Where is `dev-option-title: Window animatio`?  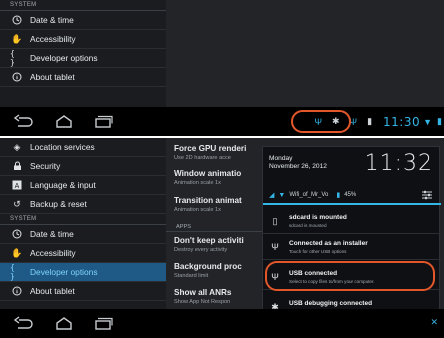 dev-option-title: Window animatio is located at coordinates (208, 173).